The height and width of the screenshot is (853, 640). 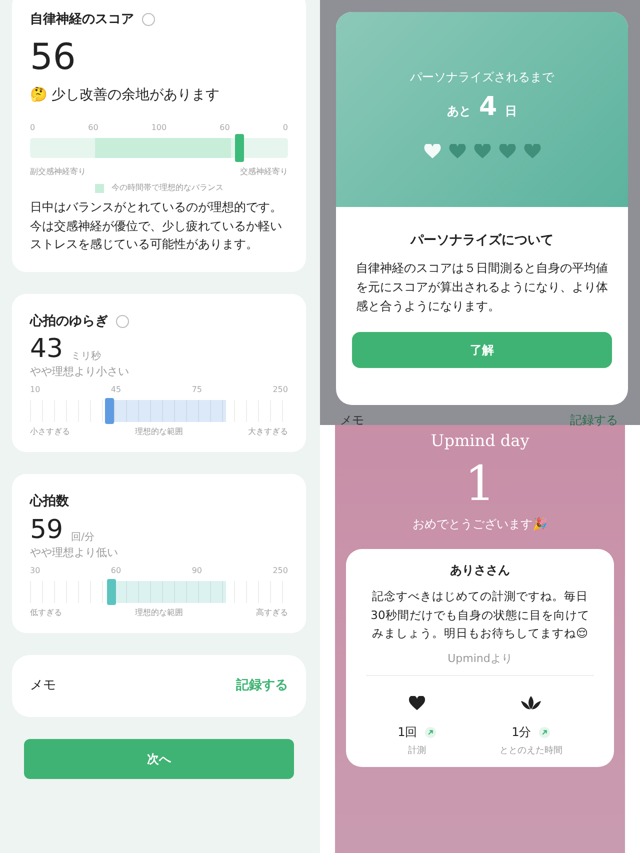 I want to click on card-title: 心拍のゆらぎ, so click(x=69, y=321).